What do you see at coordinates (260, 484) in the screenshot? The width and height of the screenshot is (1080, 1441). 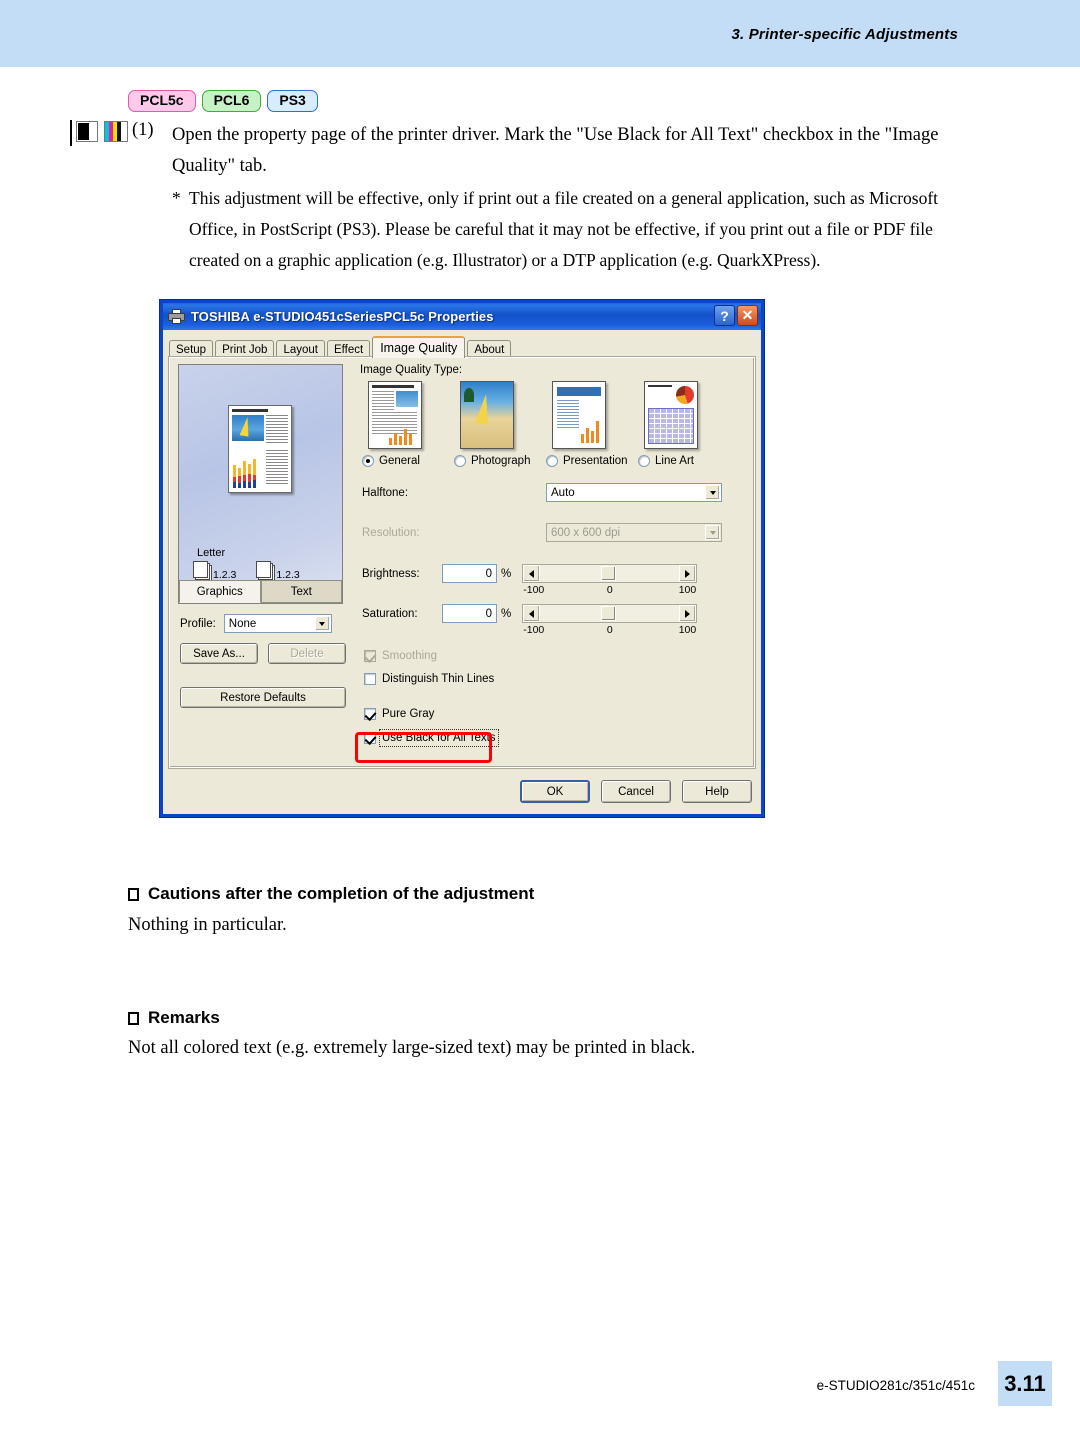 I see `print-preview-pane: Letter 1.2.3 1.2.3 Graphics Text` at bounding box center [260, 484].